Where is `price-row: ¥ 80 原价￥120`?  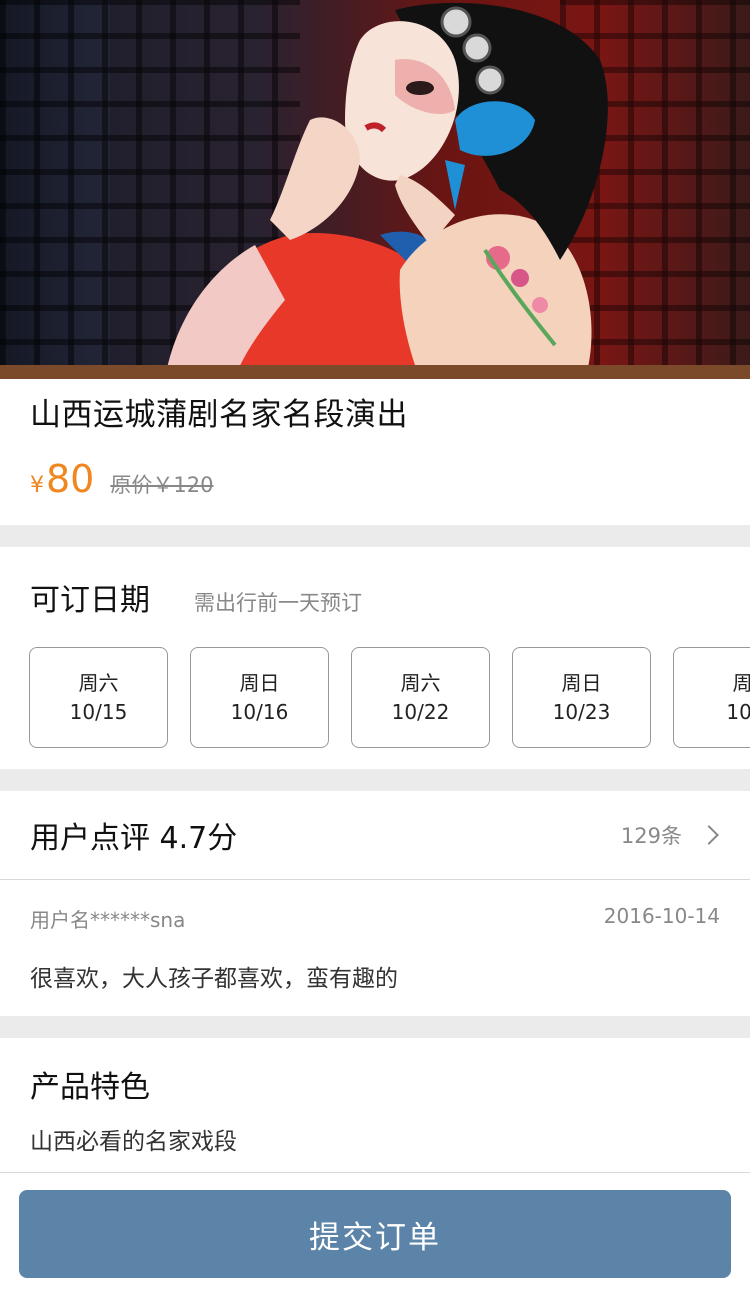
price-row: ¥ 80 原价￥120 is located at coordinates (375, 479).